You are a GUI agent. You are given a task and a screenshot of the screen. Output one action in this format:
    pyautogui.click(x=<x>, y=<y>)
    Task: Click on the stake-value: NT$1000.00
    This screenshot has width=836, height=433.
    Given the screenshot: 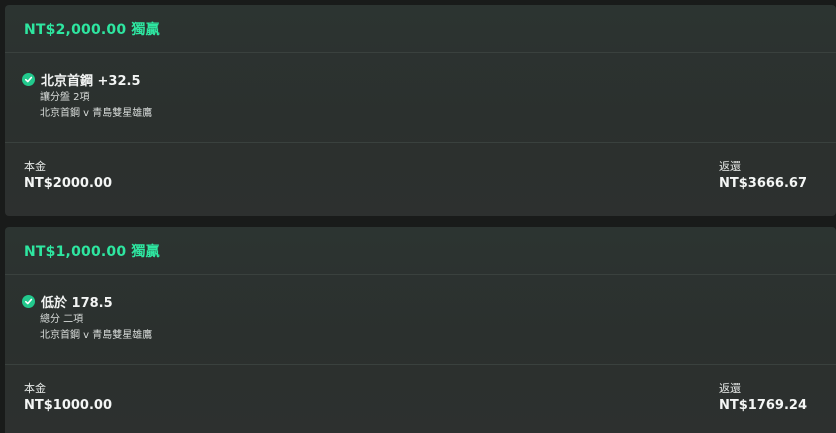 What is the action you would take?
    pyautogui.click(x=68, y=405)
    